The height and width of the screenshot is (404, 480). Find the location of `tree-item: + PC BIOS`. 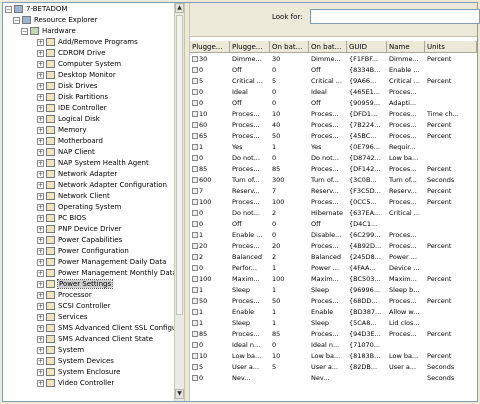

tree-item: + PC BIOS is located at coordinates (61, 218).